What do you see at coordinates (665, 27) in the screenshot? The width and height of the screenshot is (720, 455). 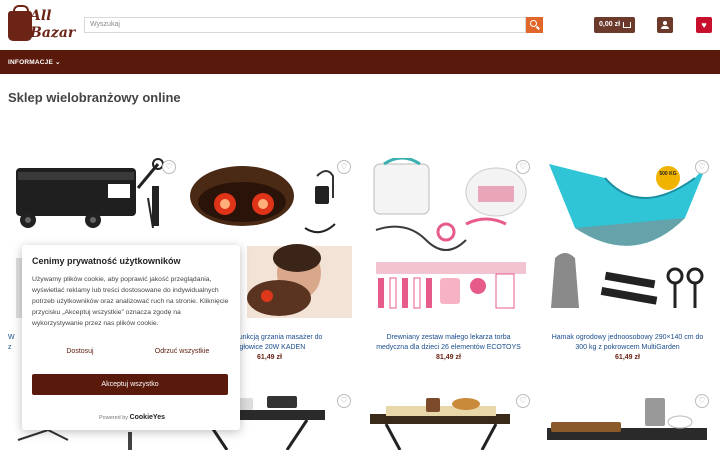 I see `user-icon-body` at bounding box center [665, 27].